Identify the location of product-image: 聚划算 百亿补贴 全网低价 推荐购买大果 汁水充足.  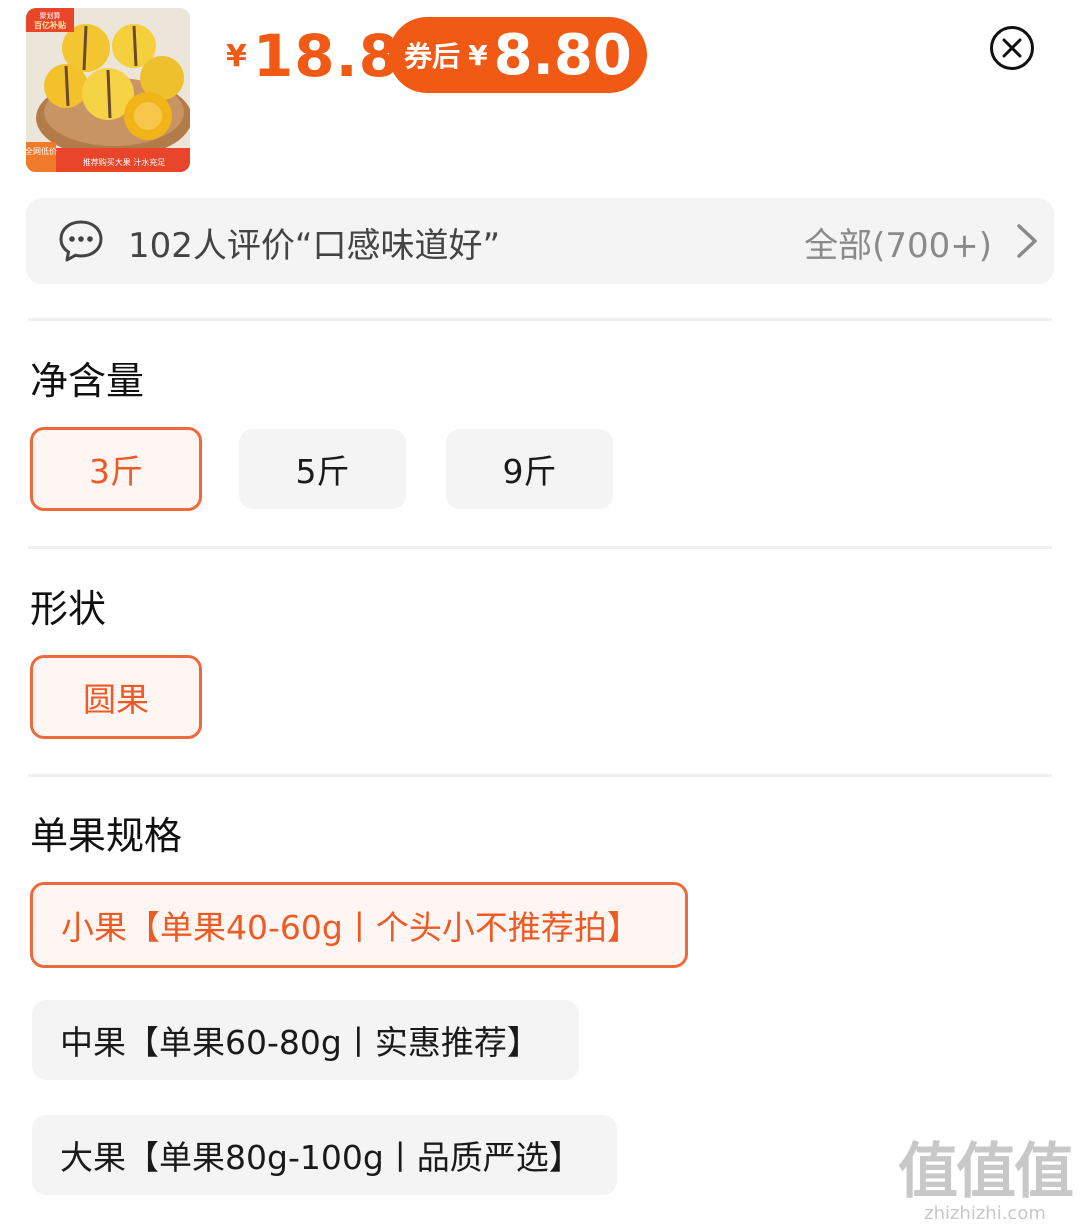
(108, 90).